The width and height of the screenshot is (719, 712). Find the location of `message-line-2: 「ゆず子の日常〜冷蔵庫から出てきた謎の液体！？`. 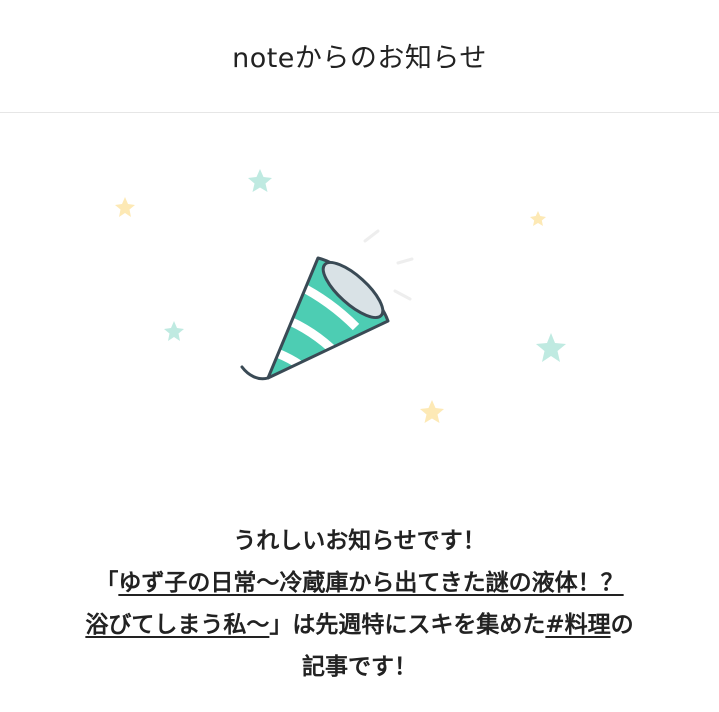

message-line-2: 「ゆず子の日常〜冷蔵庫から出てきた謎の液体！？ is located at coordinates (359, 583).